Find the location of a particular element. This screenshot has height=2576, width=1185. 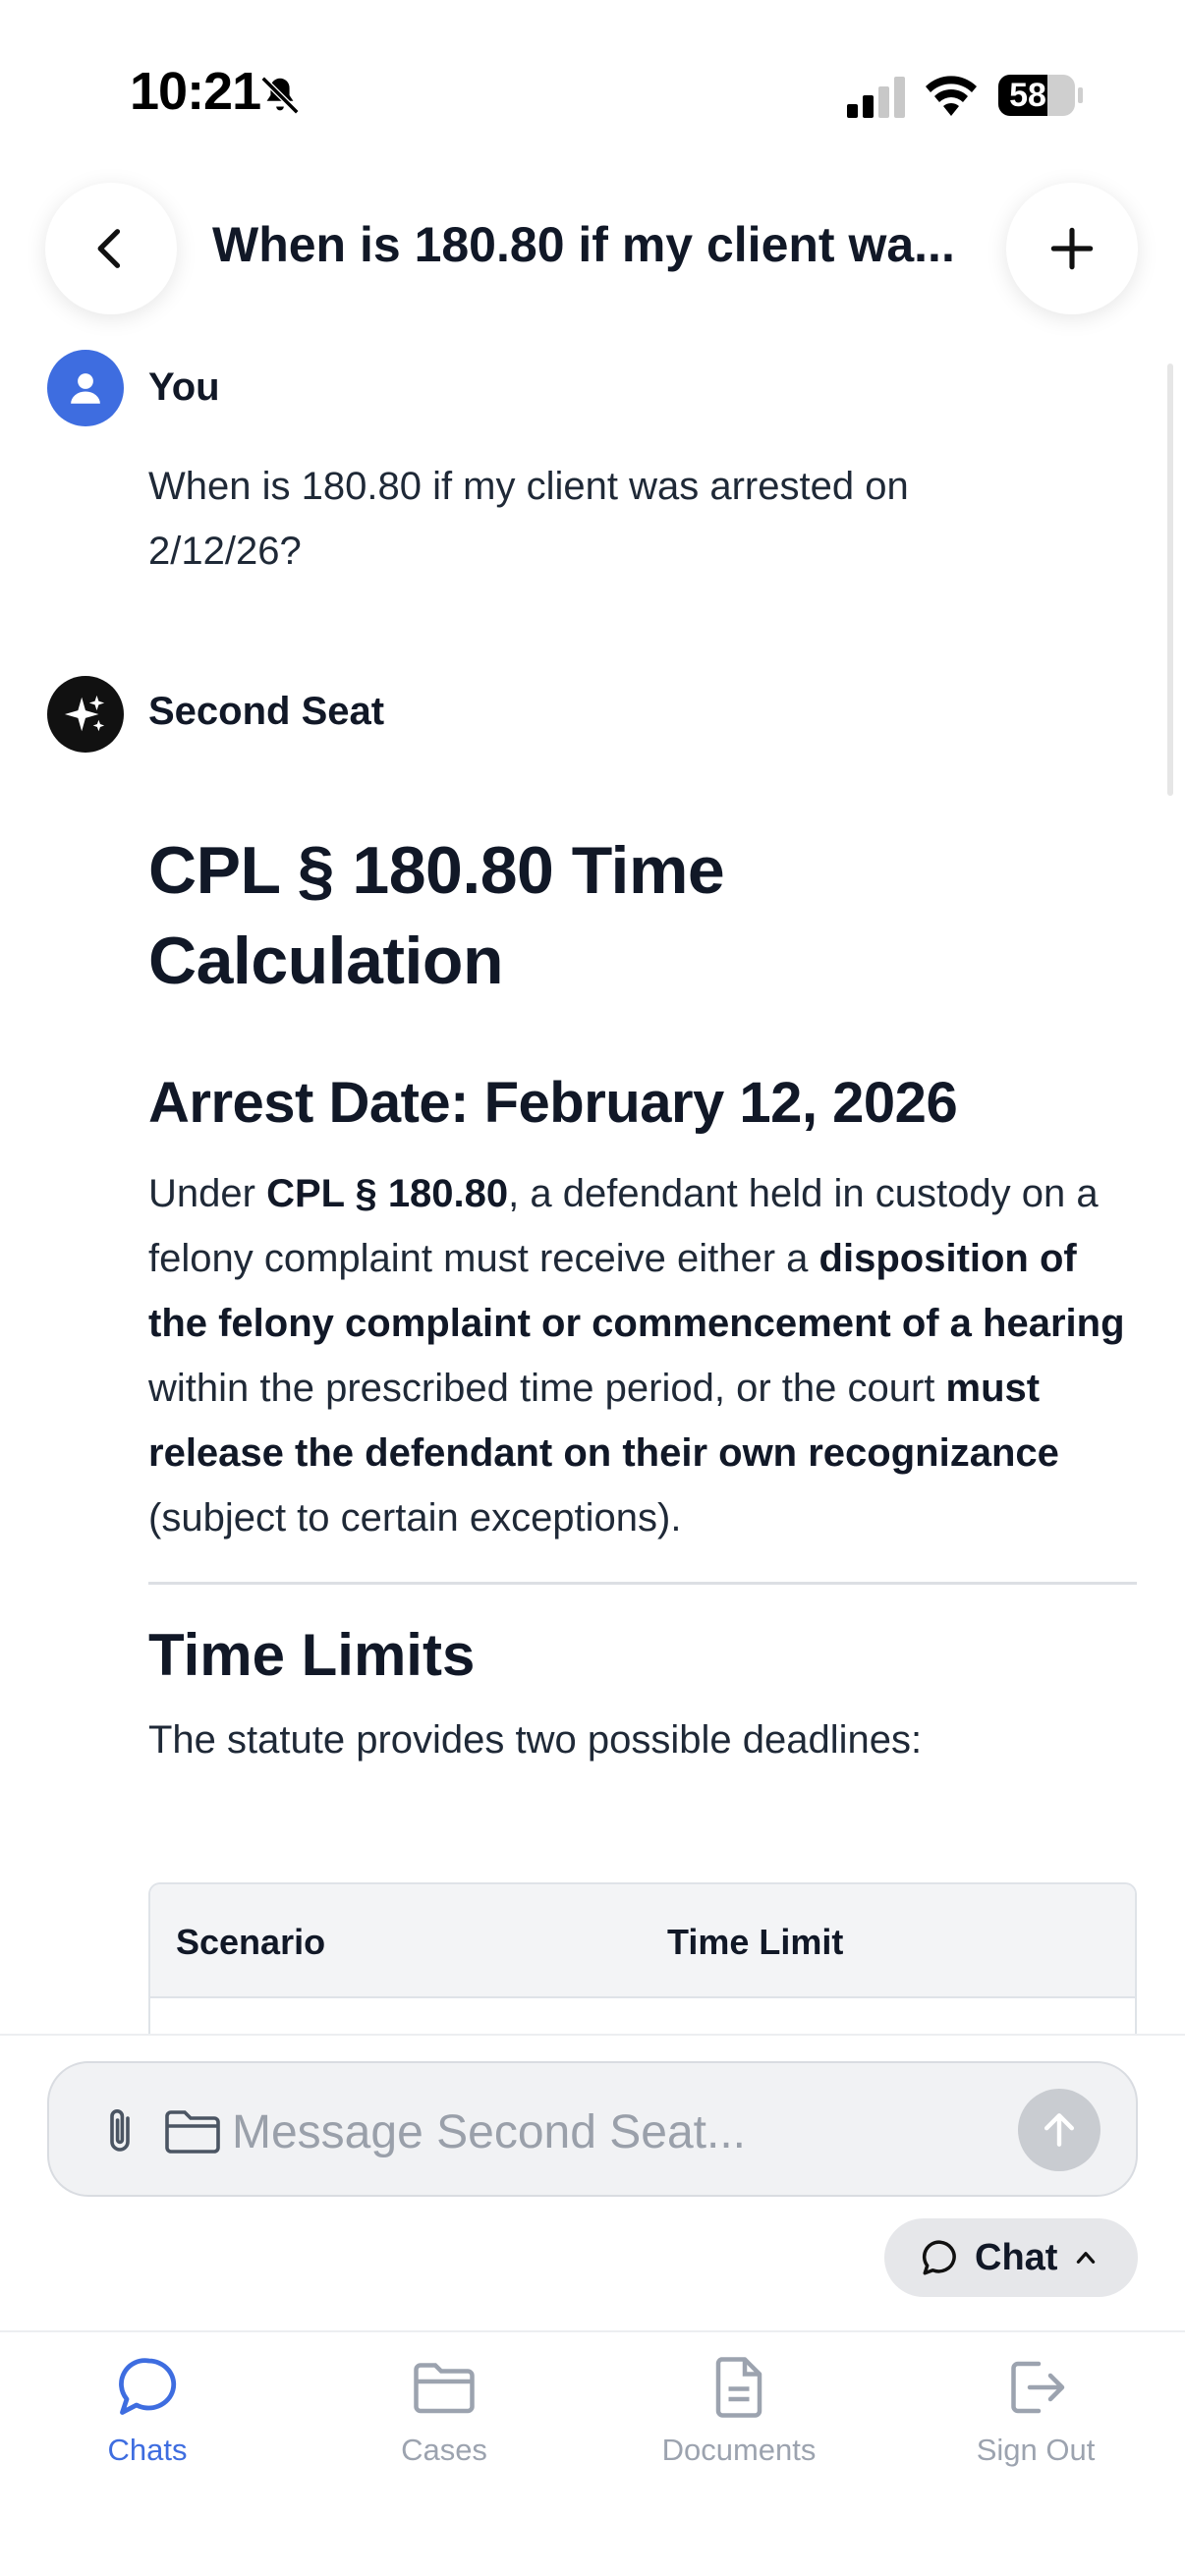

status-bar: 10:21 58 is located at coordinates (592, 93).